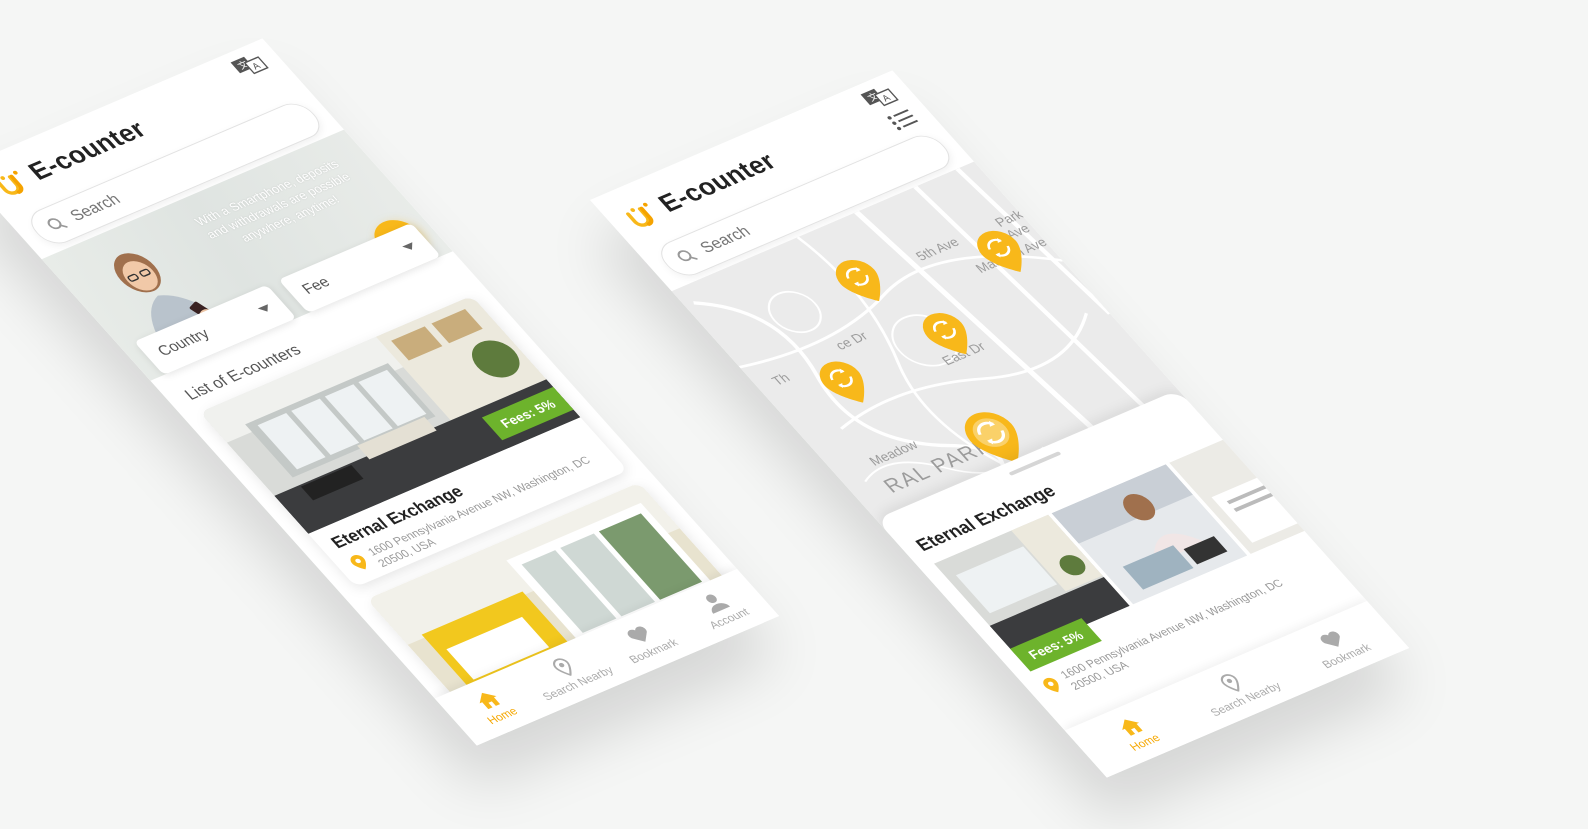 The width and height of the screenshot is (1588, 829). I want to click on fee-dropdown-label: Fee, so click(316, 286).